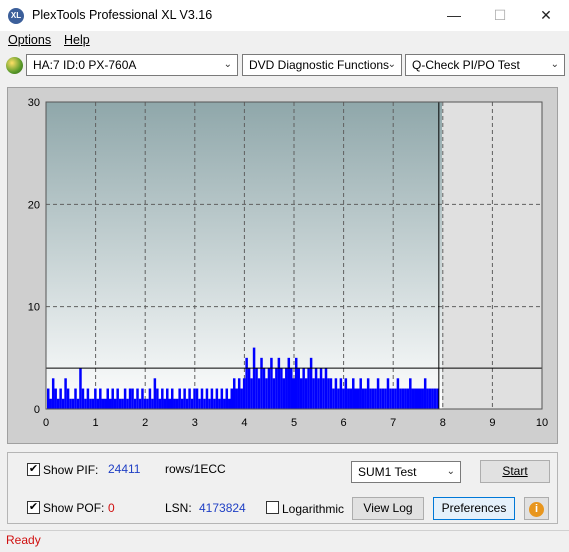  Describe the element at coordinates (33, 507) in the screenshot. I see `show-pof-checkbox: ✔` at that location.